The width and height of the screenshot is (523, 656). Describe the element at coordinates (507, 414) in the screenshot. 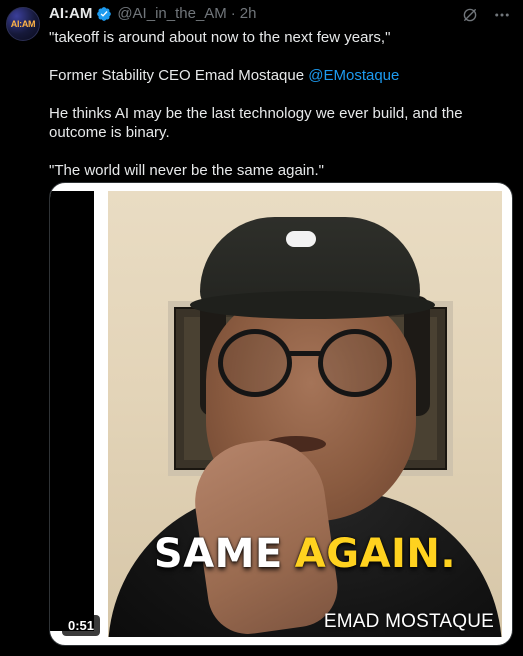

I see `video-letterbox-right` at that location.